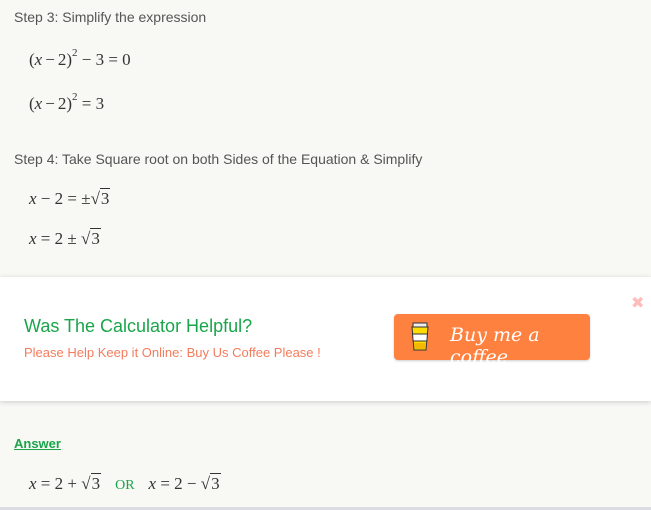  Describe the element at coordinates (93, 103) in the screenshot. I see `equation-rest: = 3` at that location.